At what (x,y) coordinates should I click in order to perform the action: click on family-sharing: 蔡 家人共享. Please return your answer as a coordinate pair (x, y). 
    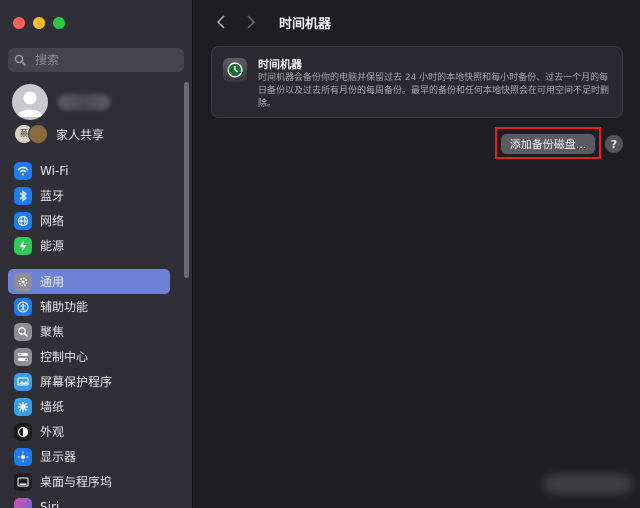
    Looking at the image, I should click on (59, 134).